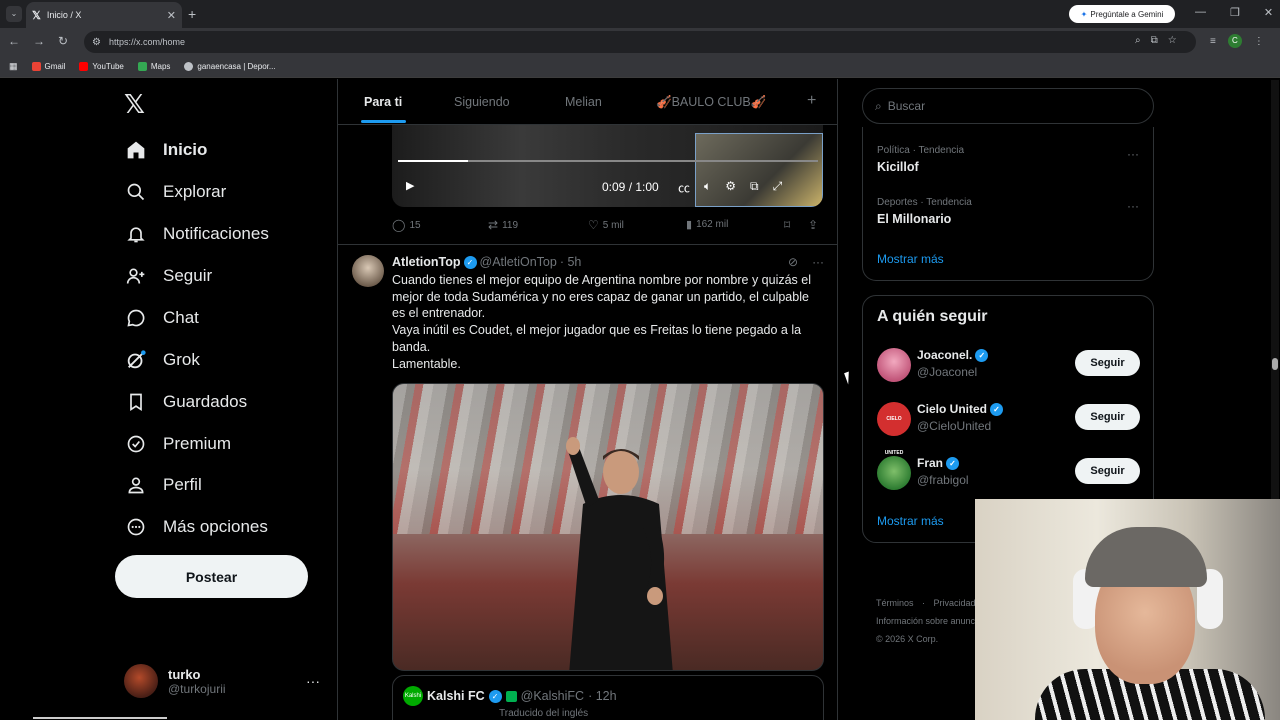  Describe the element at coordinates (920, 159) in the screenshot. I see `trend-item: Política · Tendencia Kicillof` at that location.